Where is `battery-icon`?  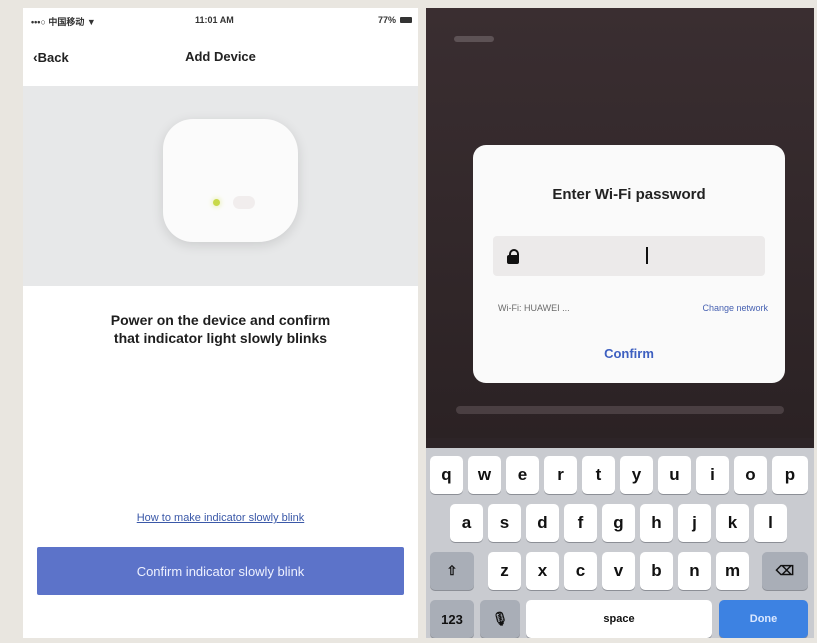 battery-icon is located at coordinates (406, 20).